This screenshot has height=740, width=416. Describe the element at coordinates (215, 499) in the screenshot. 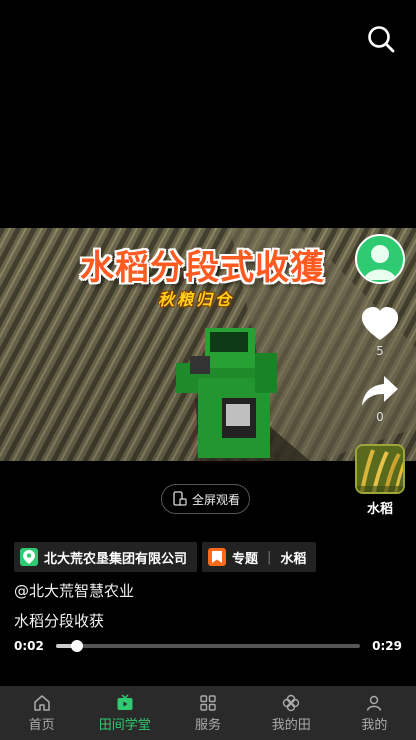

I see `fullscreen-label: 全屏观看` at that location.